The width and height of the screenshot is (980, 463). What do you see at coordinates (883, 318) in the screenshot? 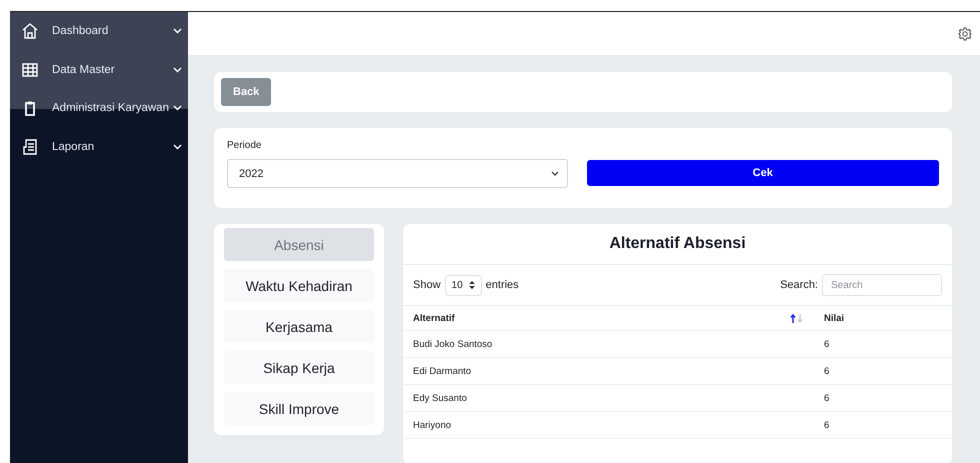
I see `column-header: Nilai` at bounding box center [883, 318].